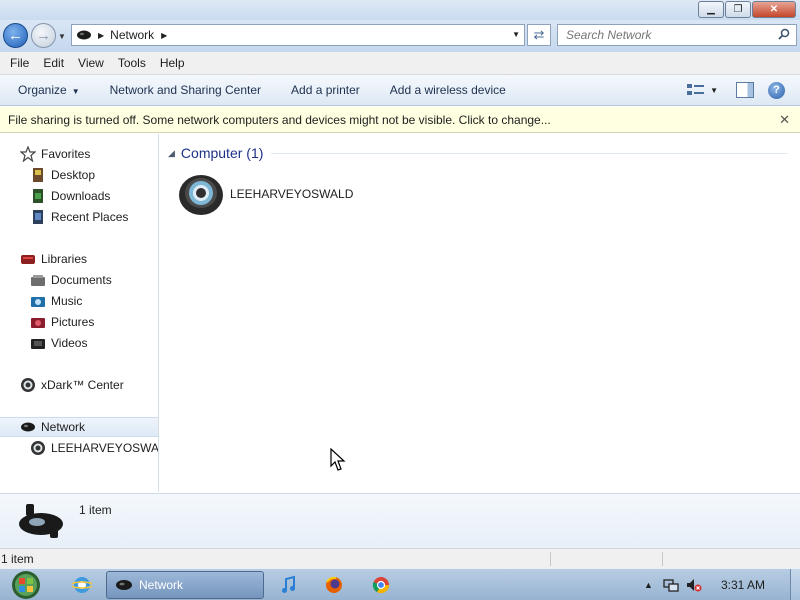 This screenshot has height=600, width=800. I want to click on taskbar-window-label: Network, so click(161, 585).